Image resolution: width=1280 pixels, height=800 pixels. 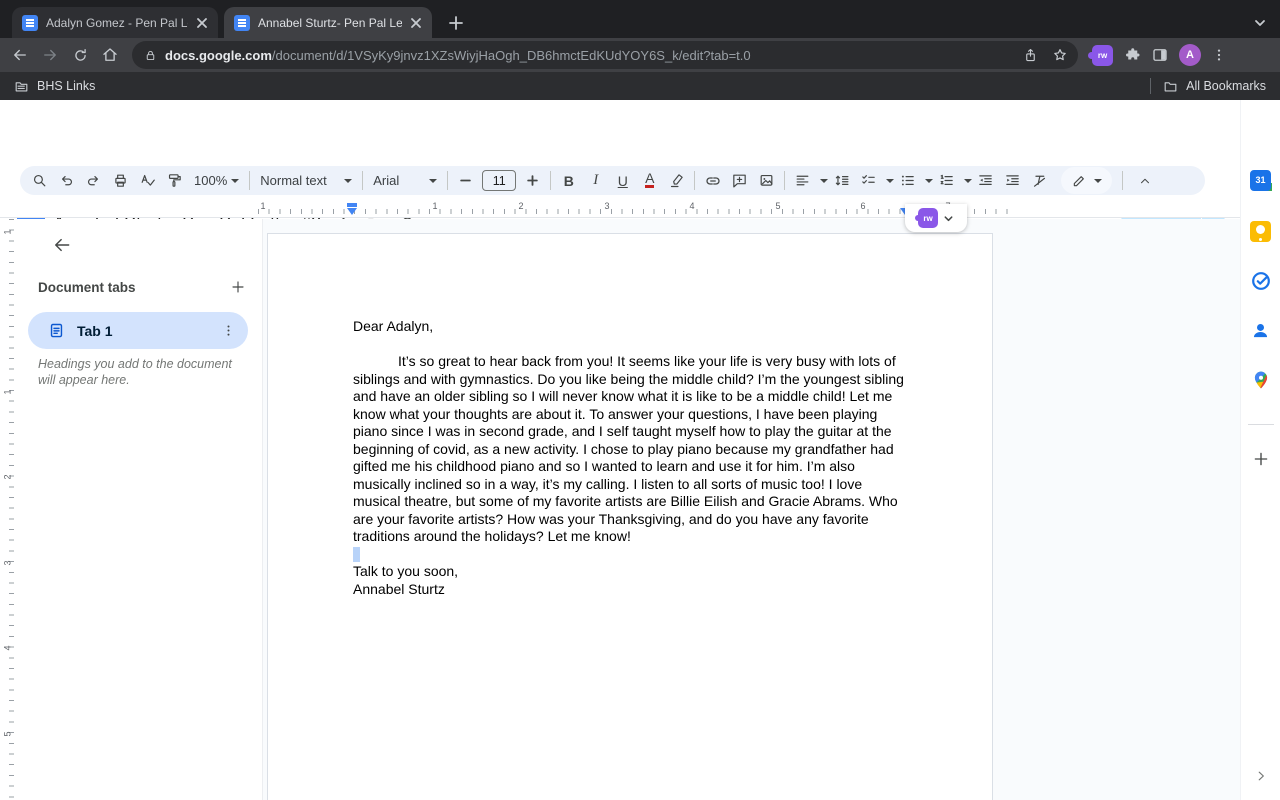 What do you see at coordinates (8, 509) in the screenshot?
I see `vertical-ruler: 1 1 2 3 4 5` at bounding box center [8, 509].